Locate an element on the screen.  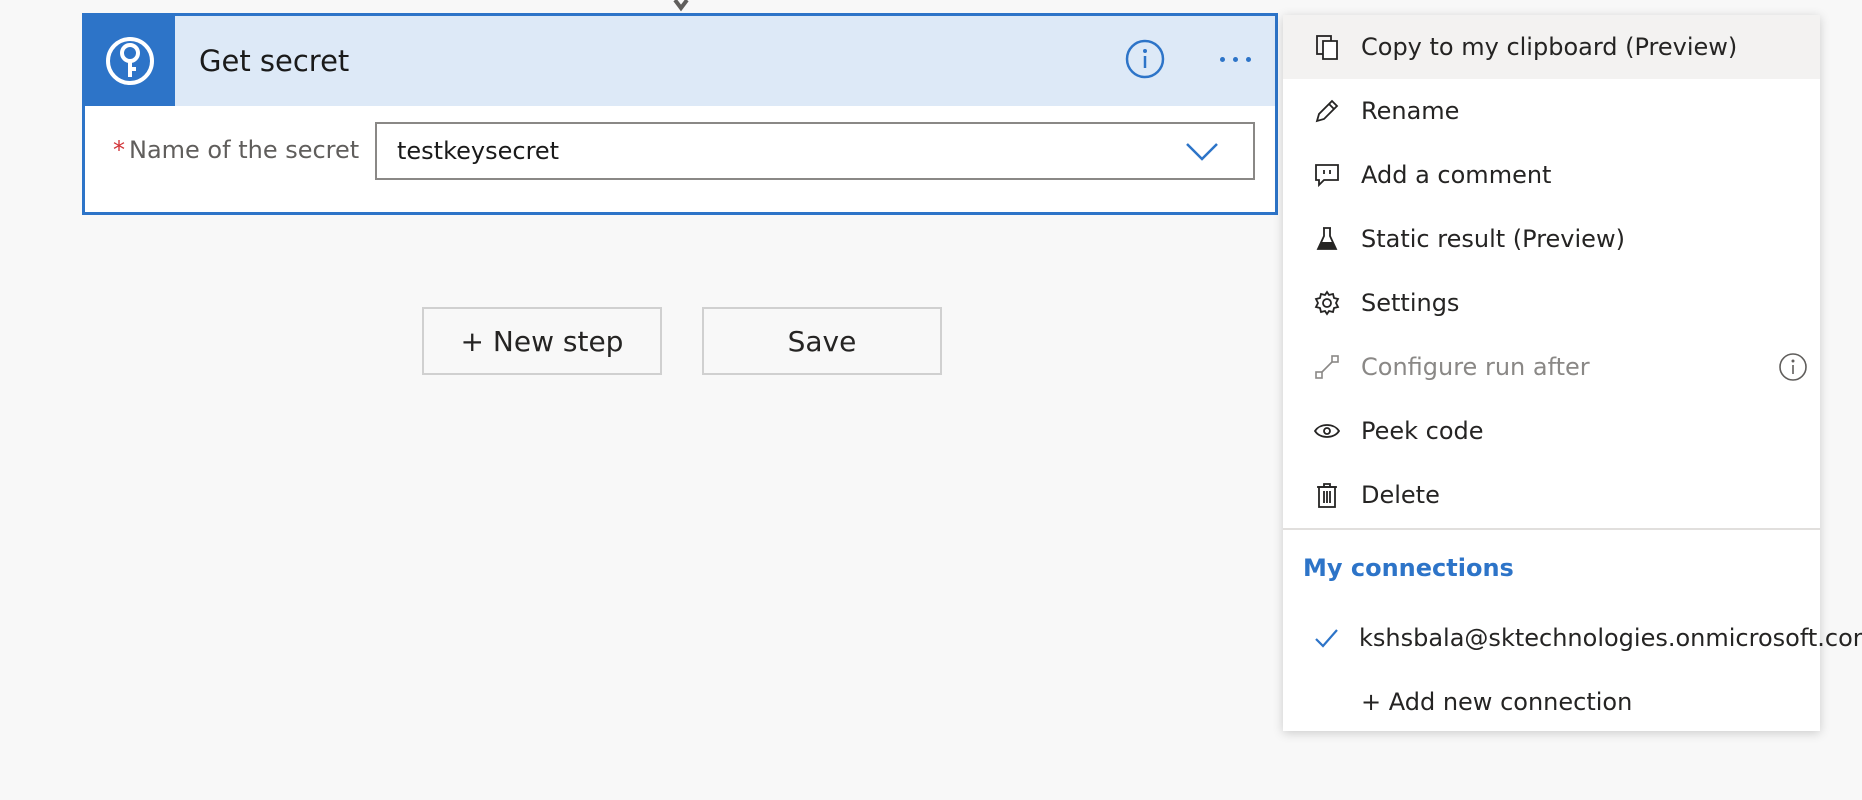
menu-item-peek-code: Peek code is located at coordinates (1551, 431).